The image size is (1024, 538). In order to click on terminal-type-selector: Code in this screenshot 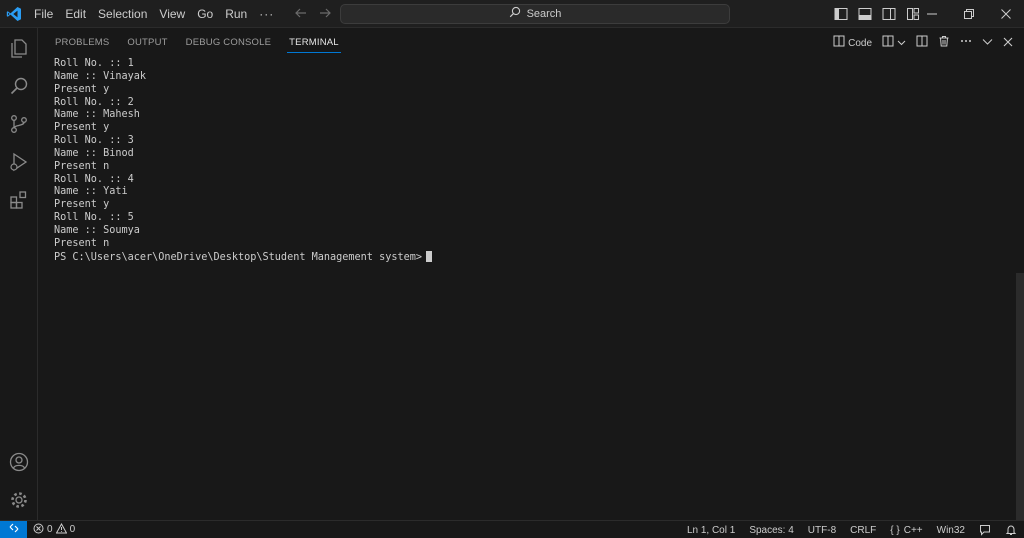, I will do `click(852, 43)`.